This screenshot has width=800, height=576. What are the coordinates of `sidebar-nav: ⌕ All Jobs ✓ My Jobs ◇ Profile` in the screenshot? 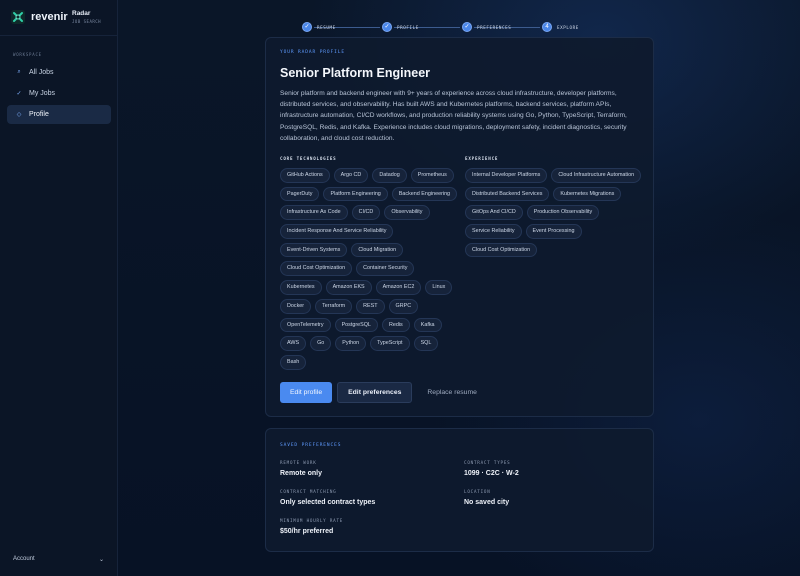 It's located at (59, 94).